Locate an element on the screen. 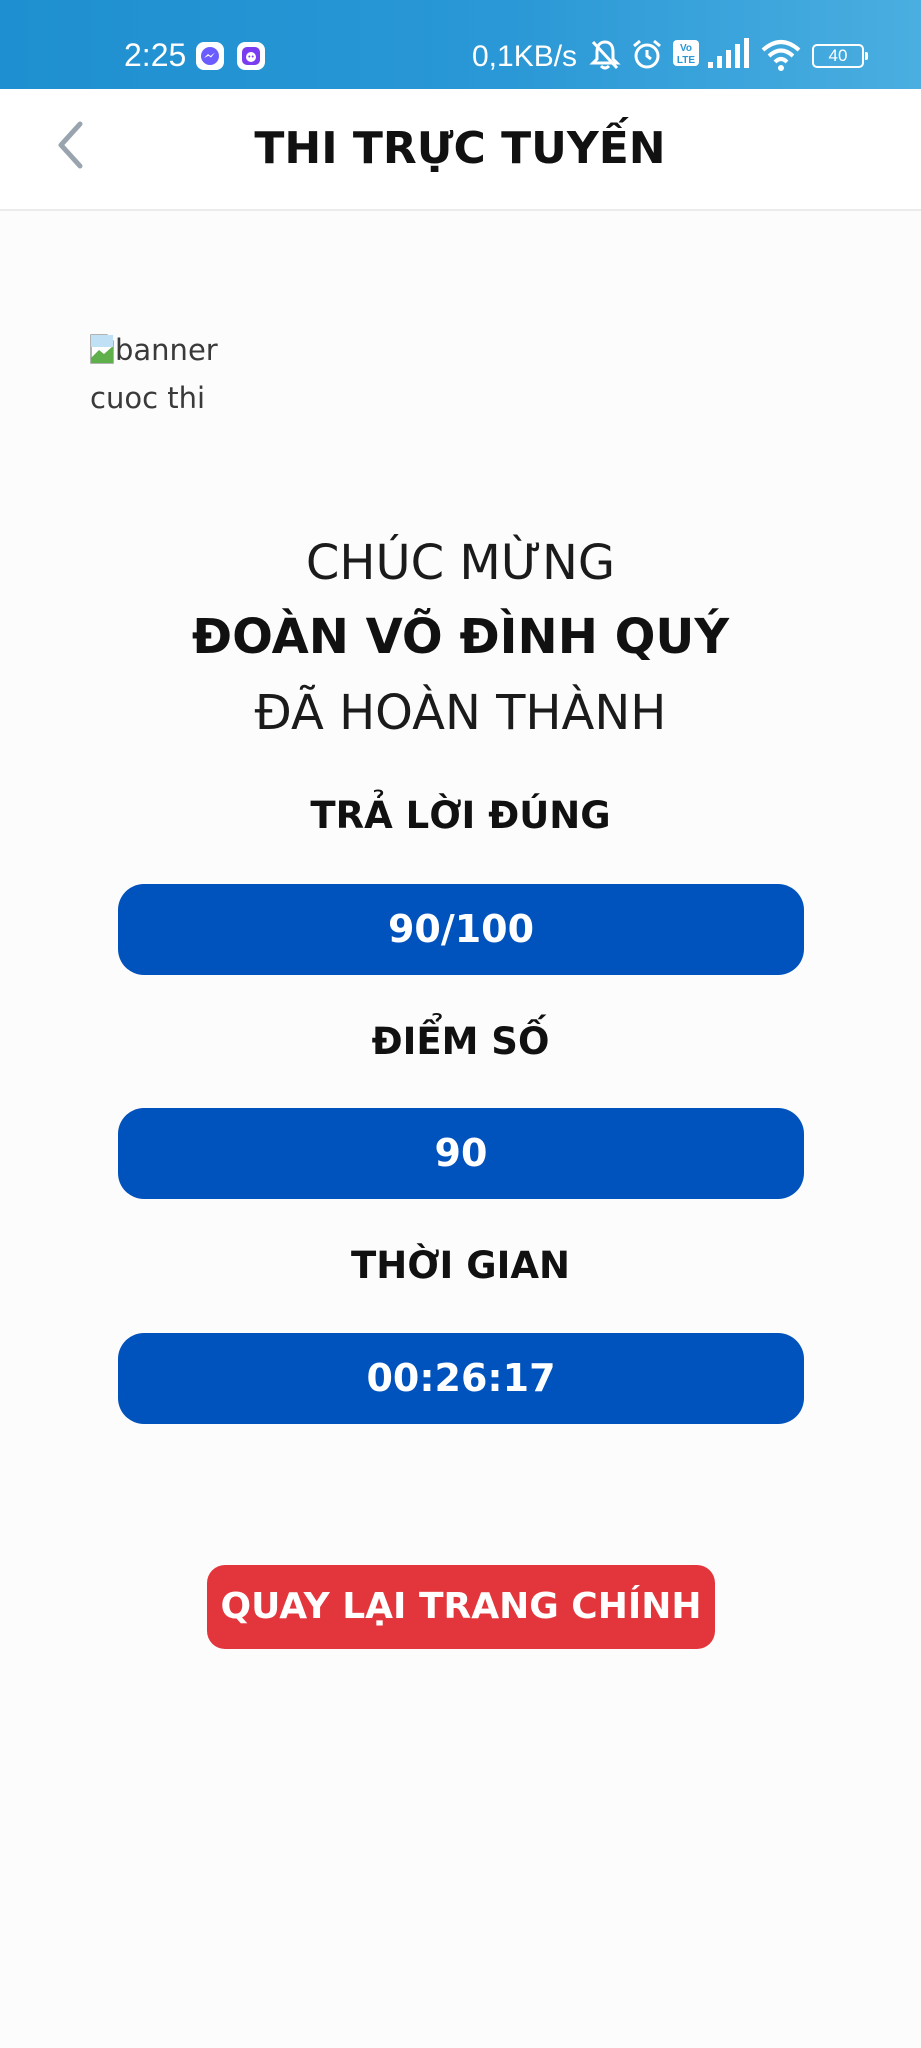  score-value: 90 is located at coordinates (461, 1153).